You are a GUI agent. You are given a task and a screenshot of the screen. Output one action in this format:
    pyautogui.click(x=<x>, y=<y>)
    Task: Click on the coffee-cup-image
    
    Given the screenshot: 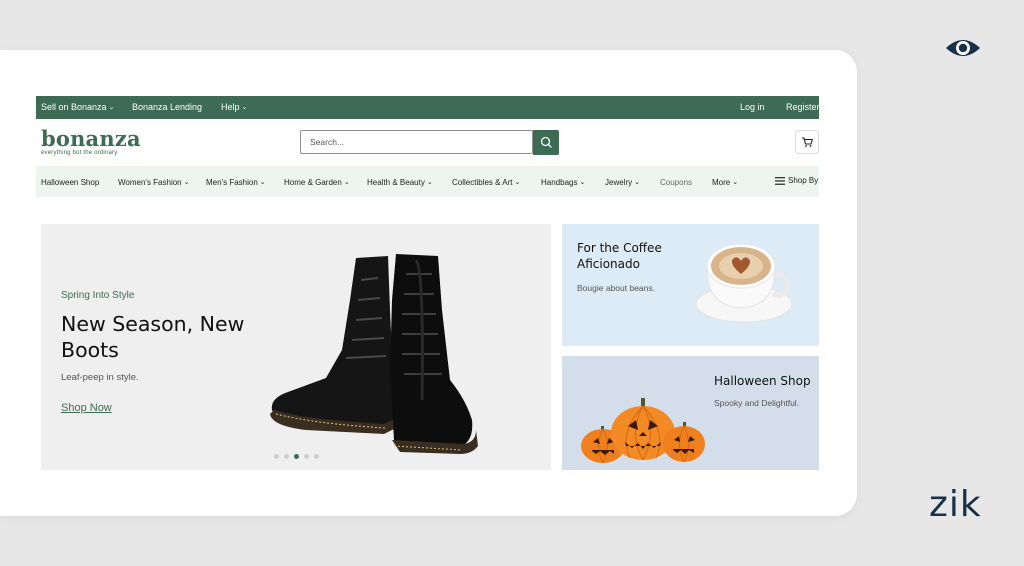 What is the action you would take?
    pyautogui.click(x=744, y=283)
    